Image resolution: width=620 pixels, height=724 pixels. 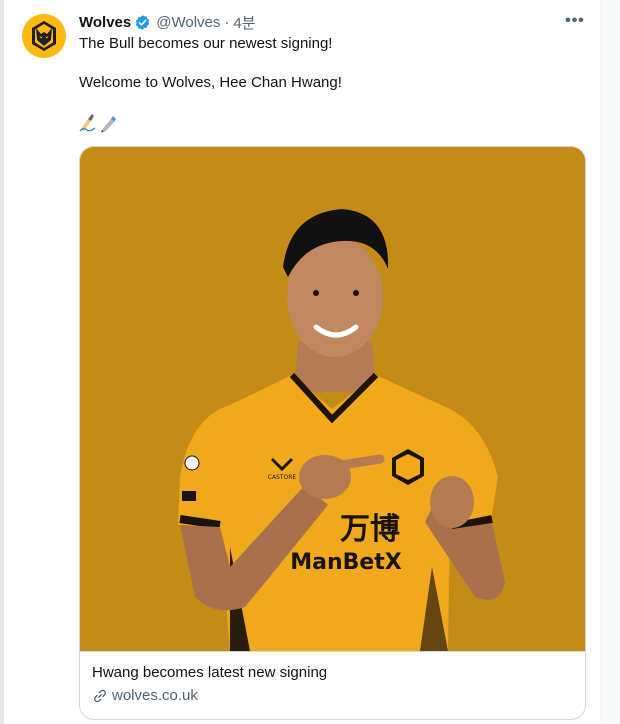 What do you see at coordinates (575, 22) in the screenshot?
I see `more-options-icon: •••` at bounding box center [575, 22].